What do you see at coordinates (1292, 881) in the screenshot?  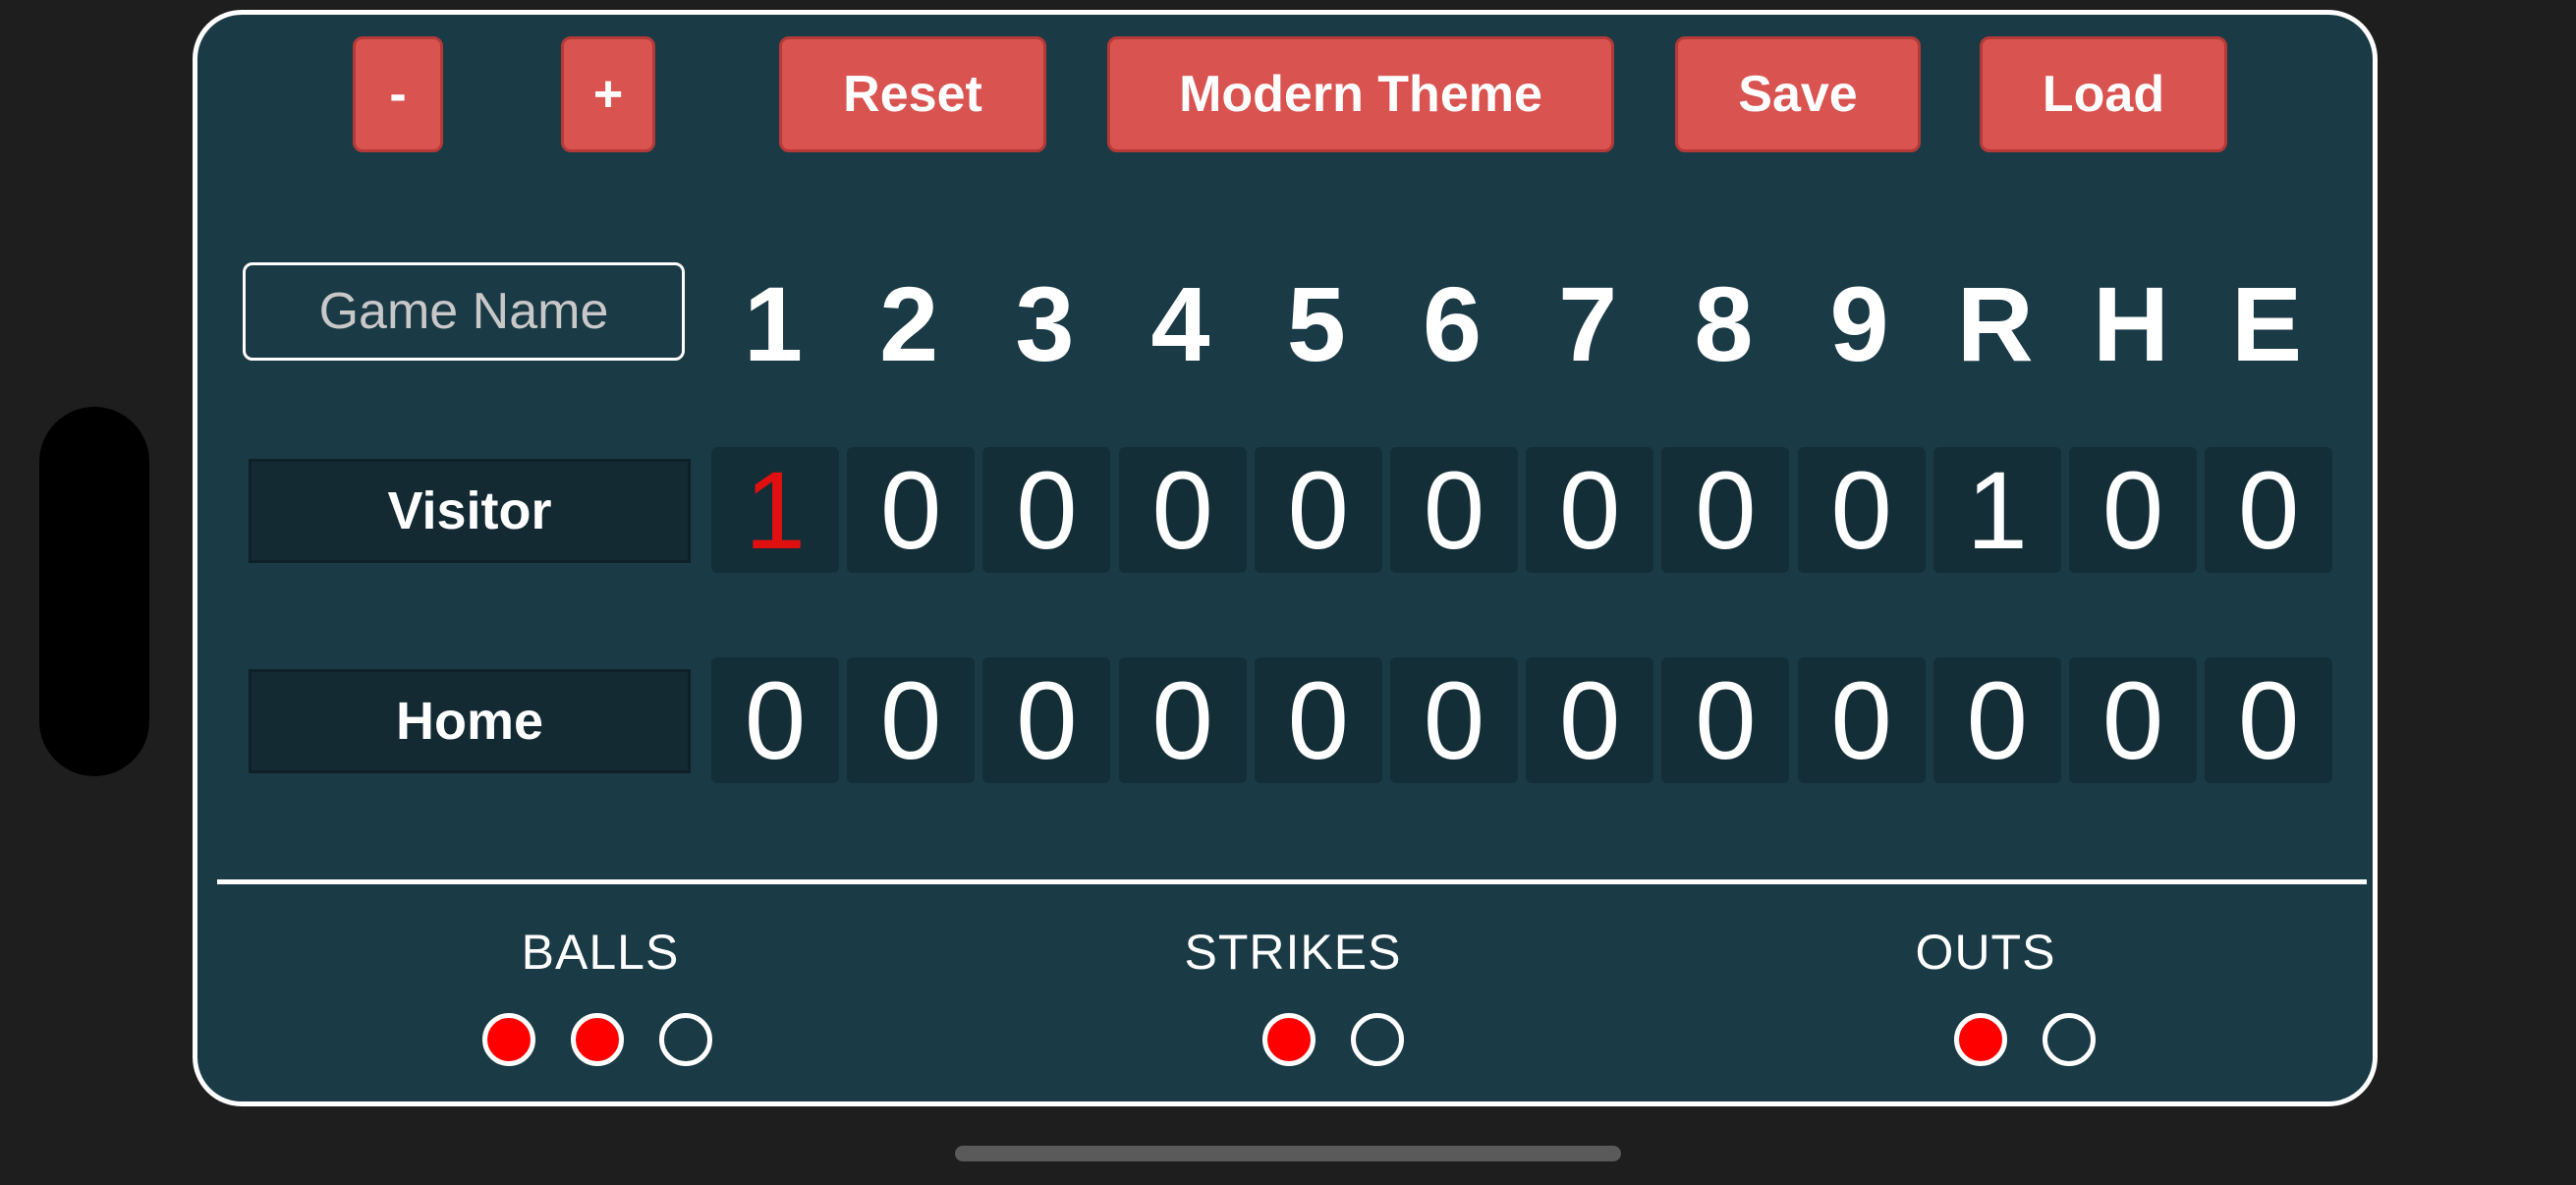 I see `divider` at bounding box center [1292, 881].